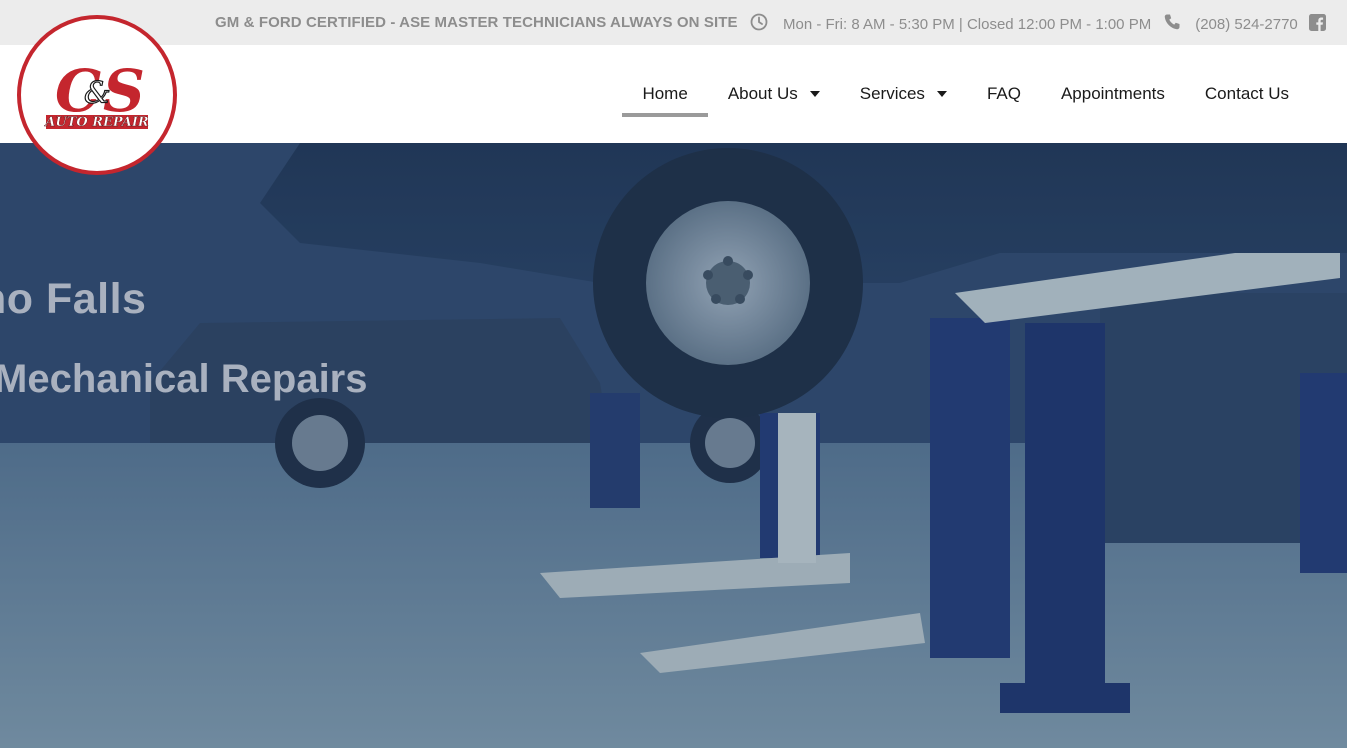  What do you see at coordinates (1172, 24) in the screenshot?
I see `phone-icon` at bounding box center [1172, 24].